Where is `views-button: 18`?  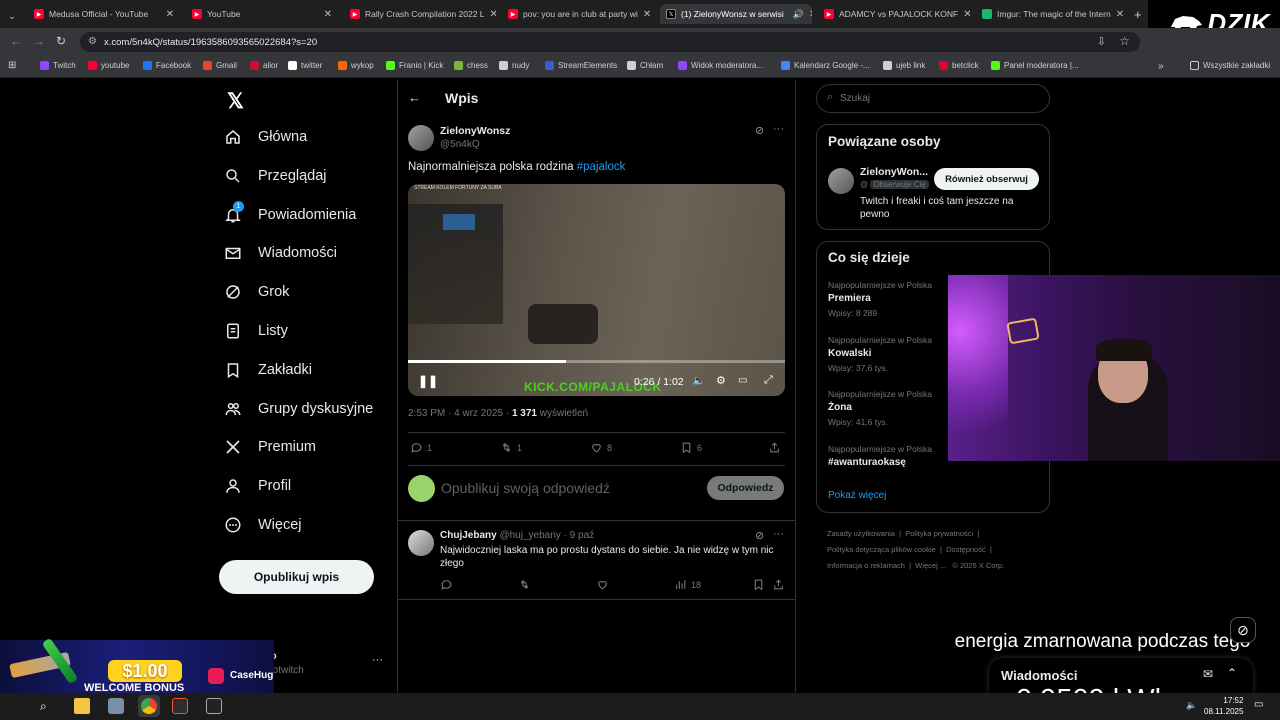
views-button: 18 is located at coordinates (687, 584).